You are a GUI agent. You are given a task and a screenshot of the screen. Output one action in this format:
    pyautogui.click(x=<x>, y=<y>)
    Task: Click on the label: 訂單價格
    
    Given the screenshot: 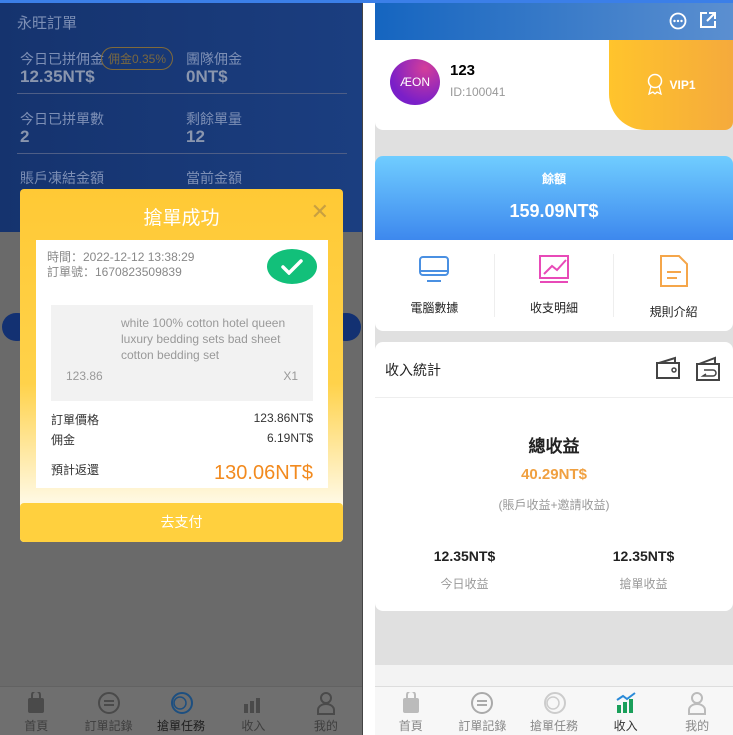 What is the action you would take?
    pyautogui.click(x=75, y=420)
    